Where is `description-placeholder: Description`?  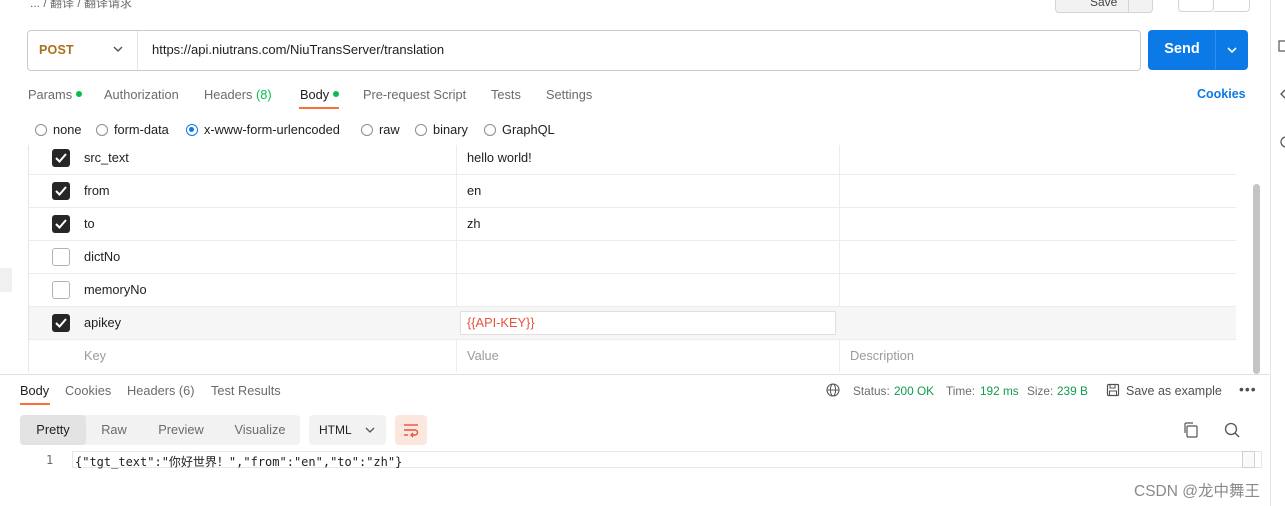
description-placeholder: Description is located at coordinates (882, 355).